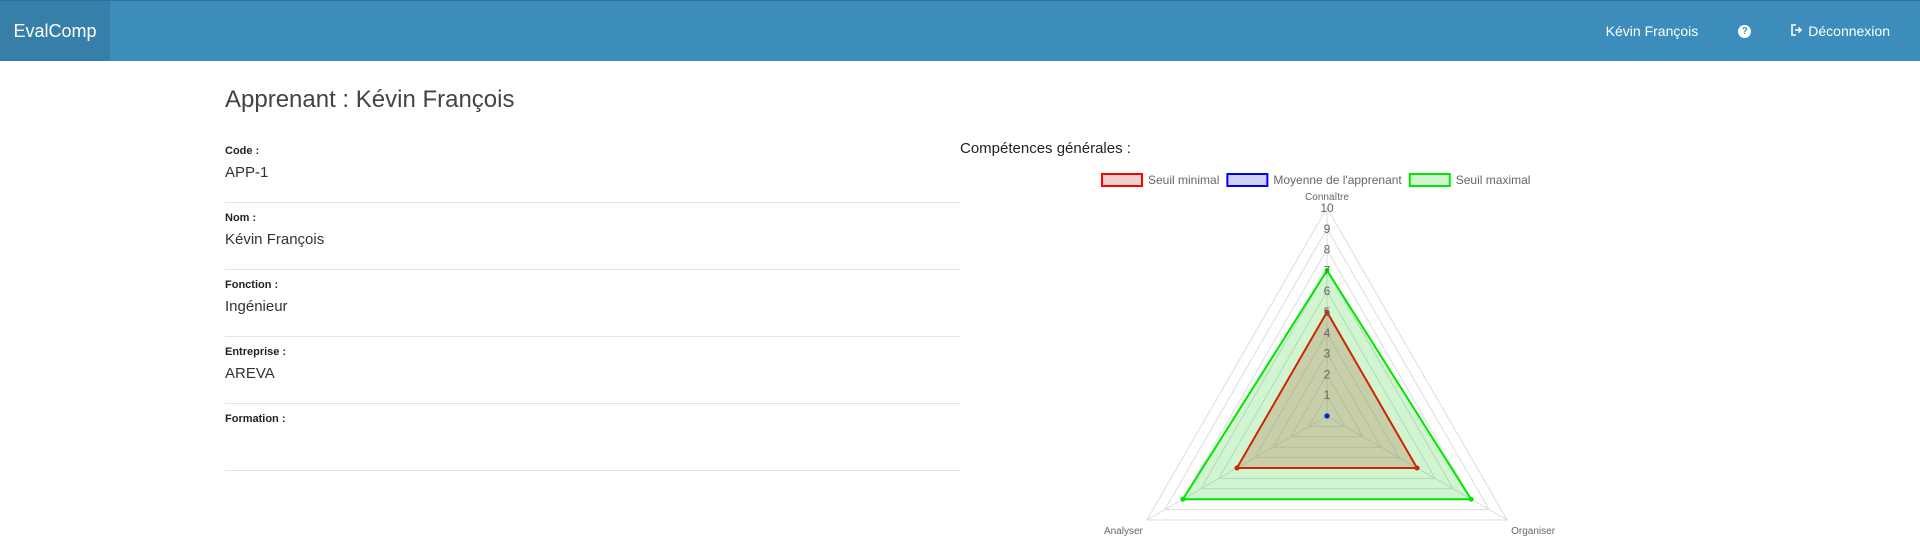 This screenshot has width=1920, height=560. Describe the element at coordinates (55, 31) in the screenshot. I see `brand-logo: EvalComp` at that location.